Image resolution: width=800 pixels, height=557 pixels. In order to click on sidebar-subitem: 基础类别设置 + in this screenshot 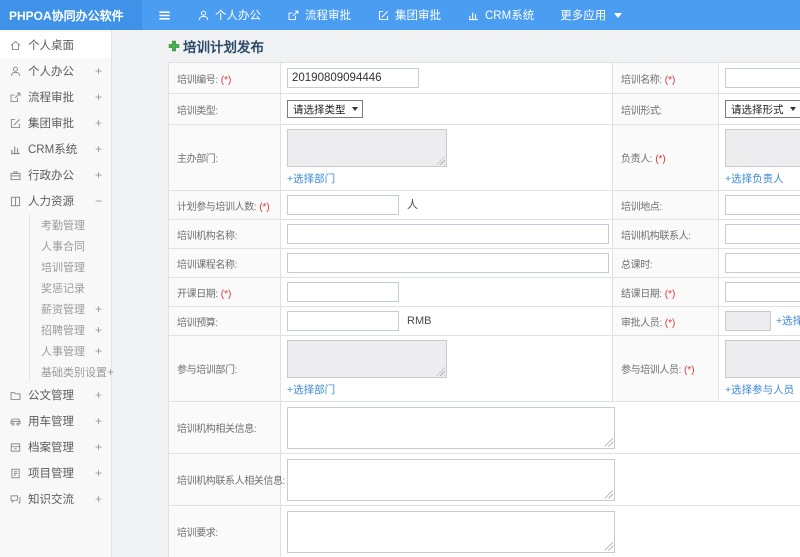, I will do `click(72, 371)`.